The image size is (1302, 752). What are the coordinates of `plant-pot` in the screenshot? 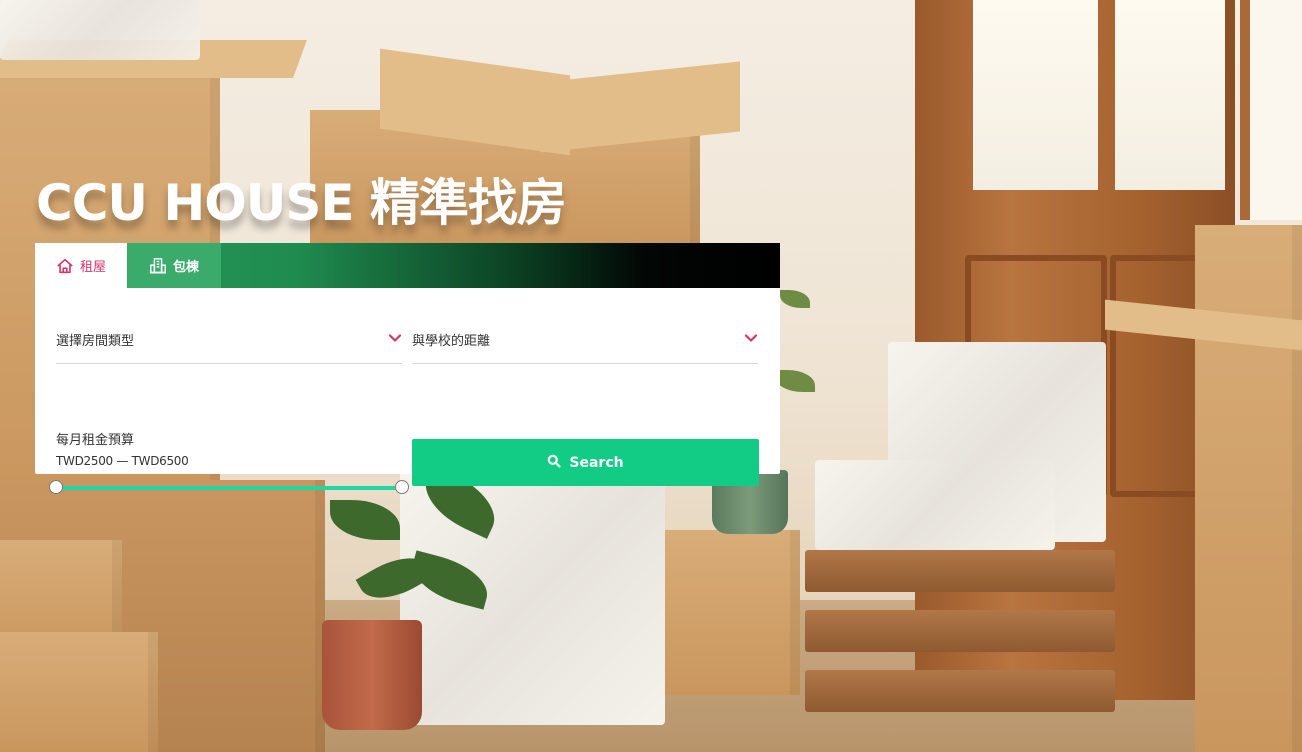 It's located at (372, 675).